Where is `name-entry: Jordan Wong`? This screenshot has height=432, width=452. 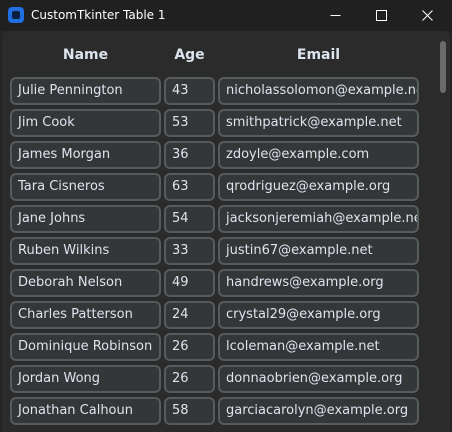
name-entry: Jordan Wong is located at coordinates (85, 379).